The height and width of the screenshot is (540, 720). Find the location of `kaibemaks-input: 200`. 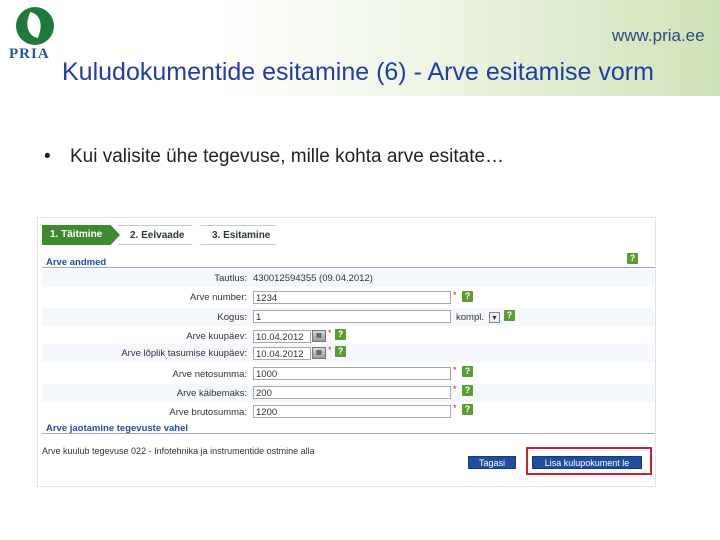

kaibemaks-input: 200 is located at coordinates (352, 392).